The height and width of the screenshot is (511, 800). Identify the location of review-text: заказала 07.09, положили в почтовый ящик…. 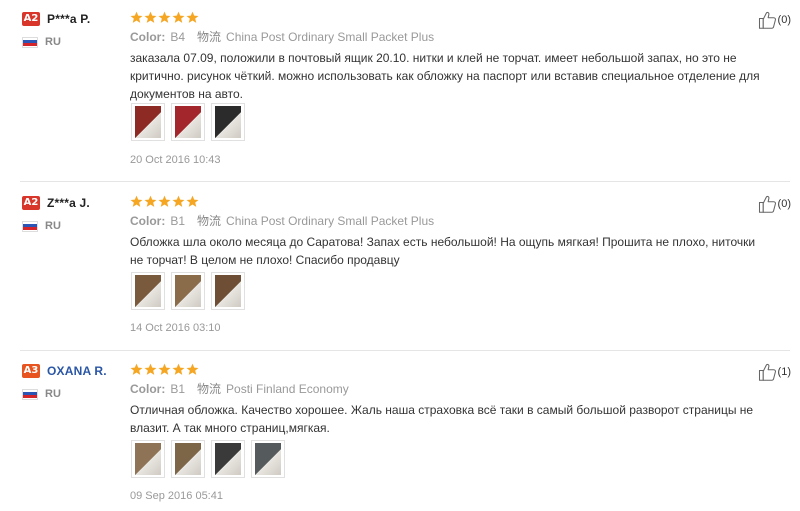
(445, 76).